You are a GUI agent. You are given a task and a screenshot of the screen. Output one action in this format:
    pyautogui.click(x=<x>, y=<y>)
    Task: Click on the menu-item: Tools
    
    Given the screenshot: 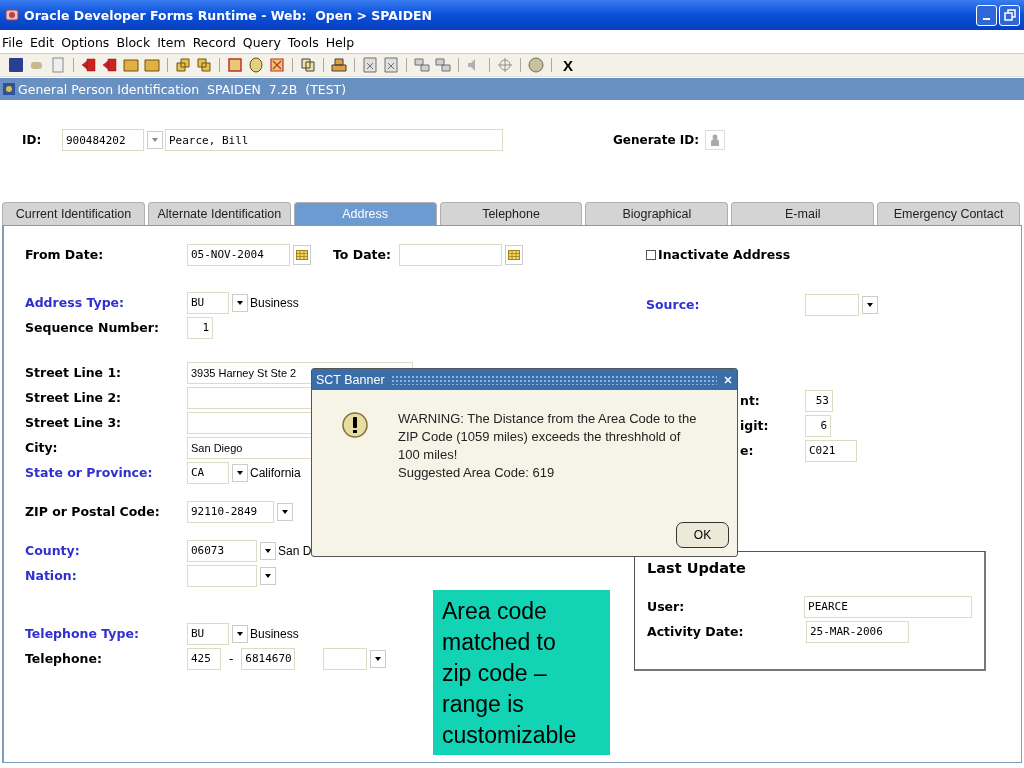 What is the action you would take?
    pyautogui.click(x=303, y=42)
    